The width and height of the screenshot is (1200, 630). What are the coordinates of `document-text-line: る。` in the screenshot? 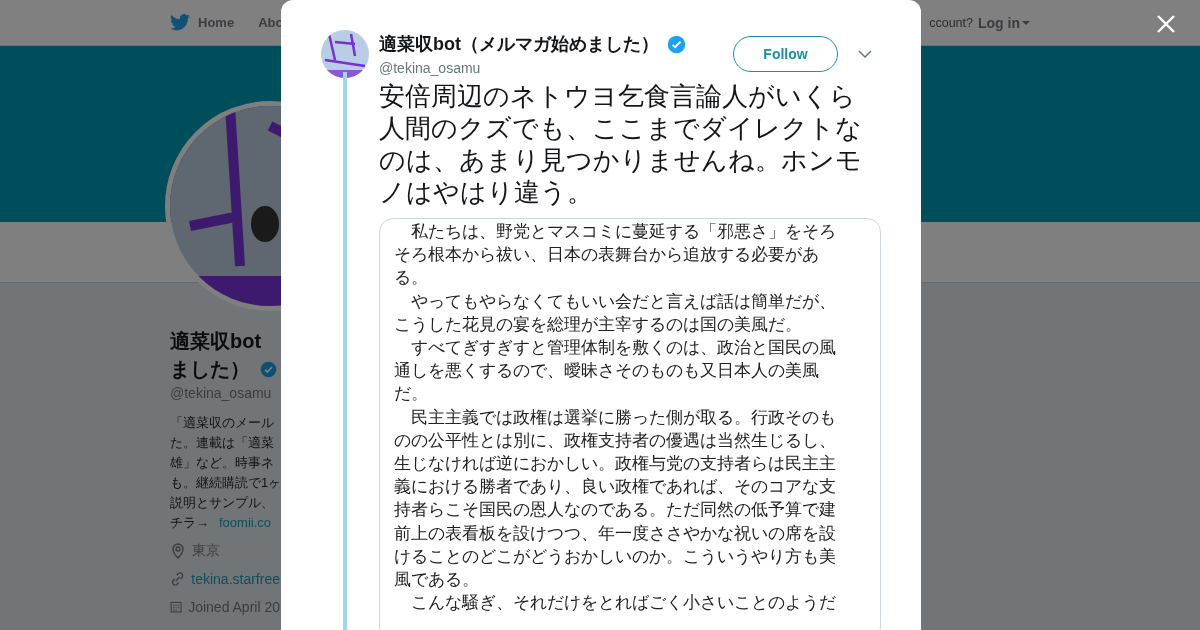 It's located at (411, 278).